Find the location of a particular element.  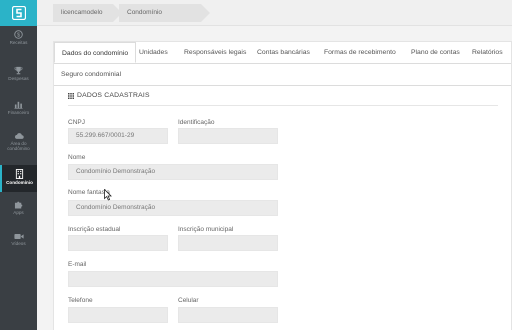

inscricao-municipal-label: Inscrição municipal is located at coordinates (206, 229).